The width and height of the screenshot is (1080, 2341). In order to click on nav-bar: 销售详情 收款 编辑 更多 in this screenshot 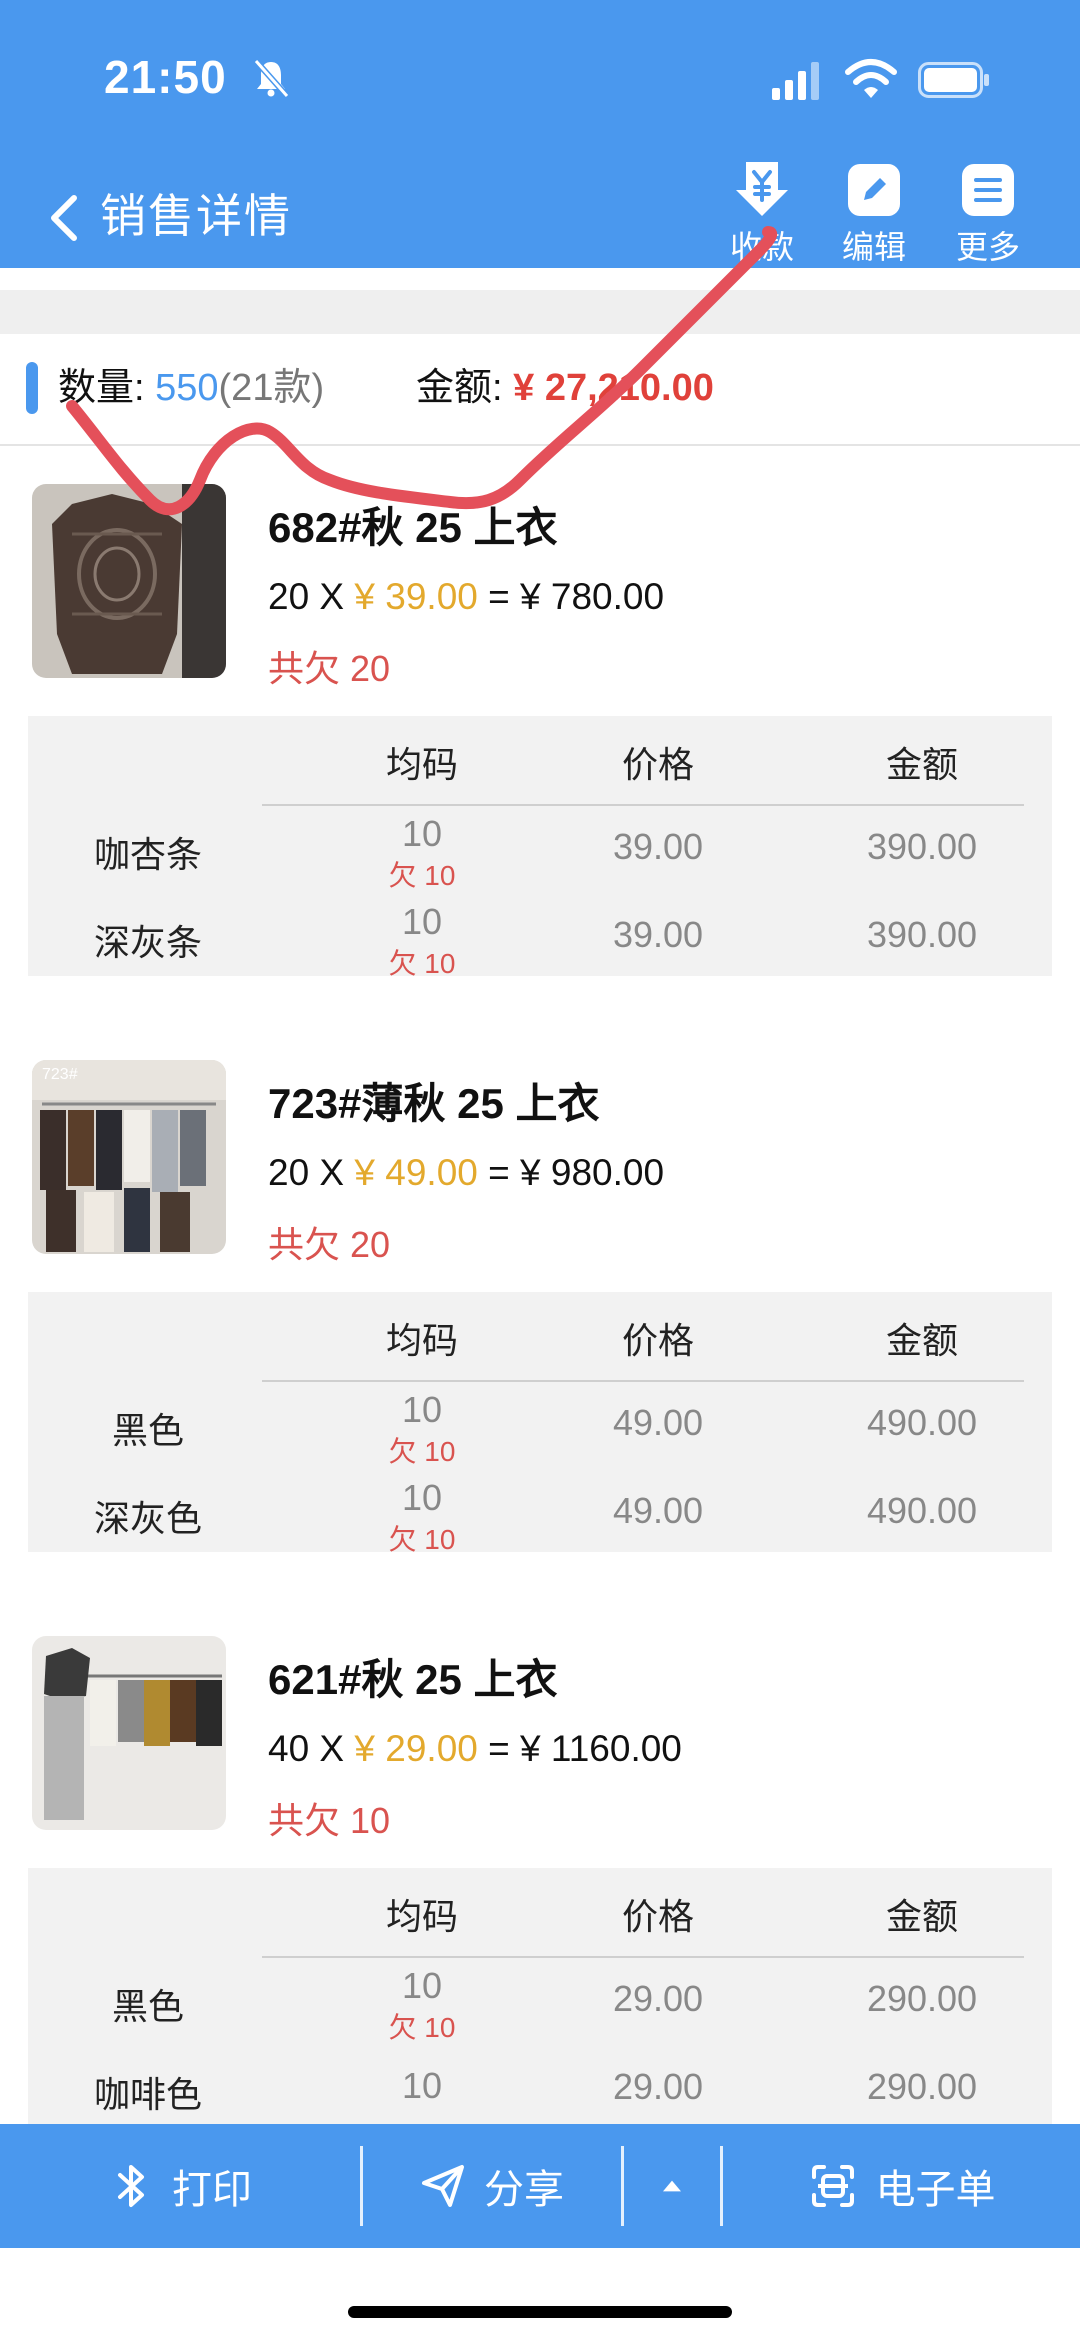, I will do `click(540, 214)`.